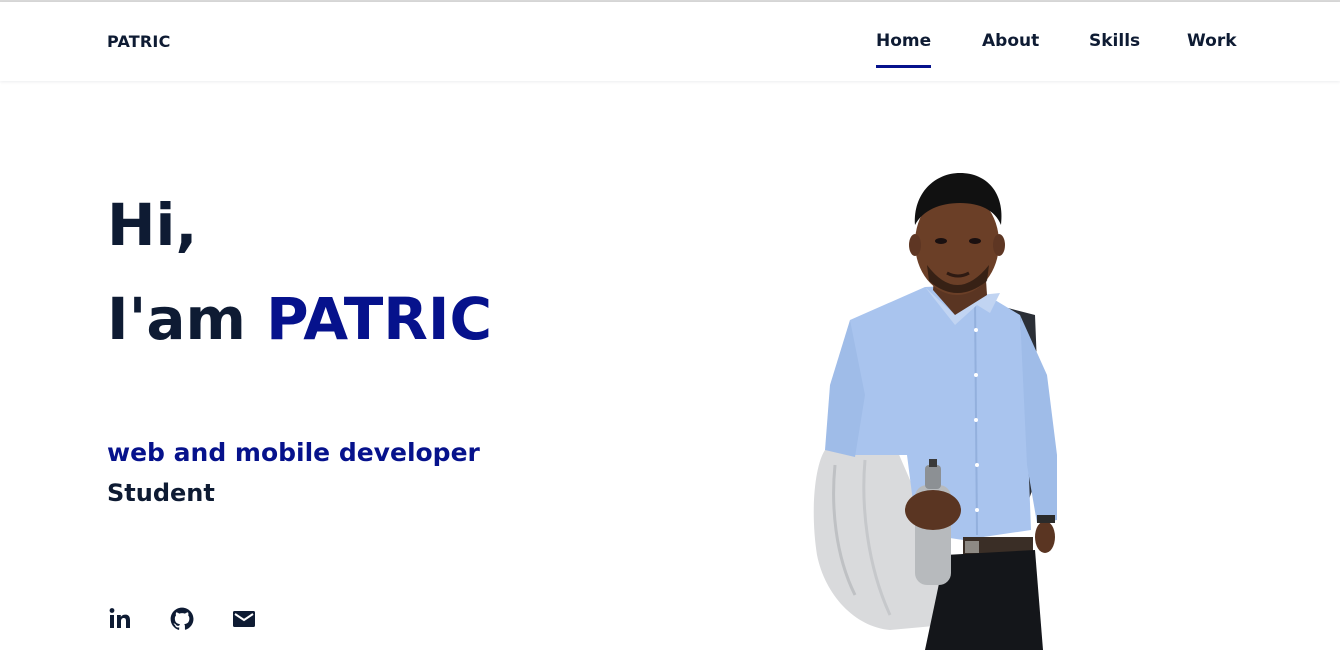  I want to click on nav-about: About, so click(1010, 41).